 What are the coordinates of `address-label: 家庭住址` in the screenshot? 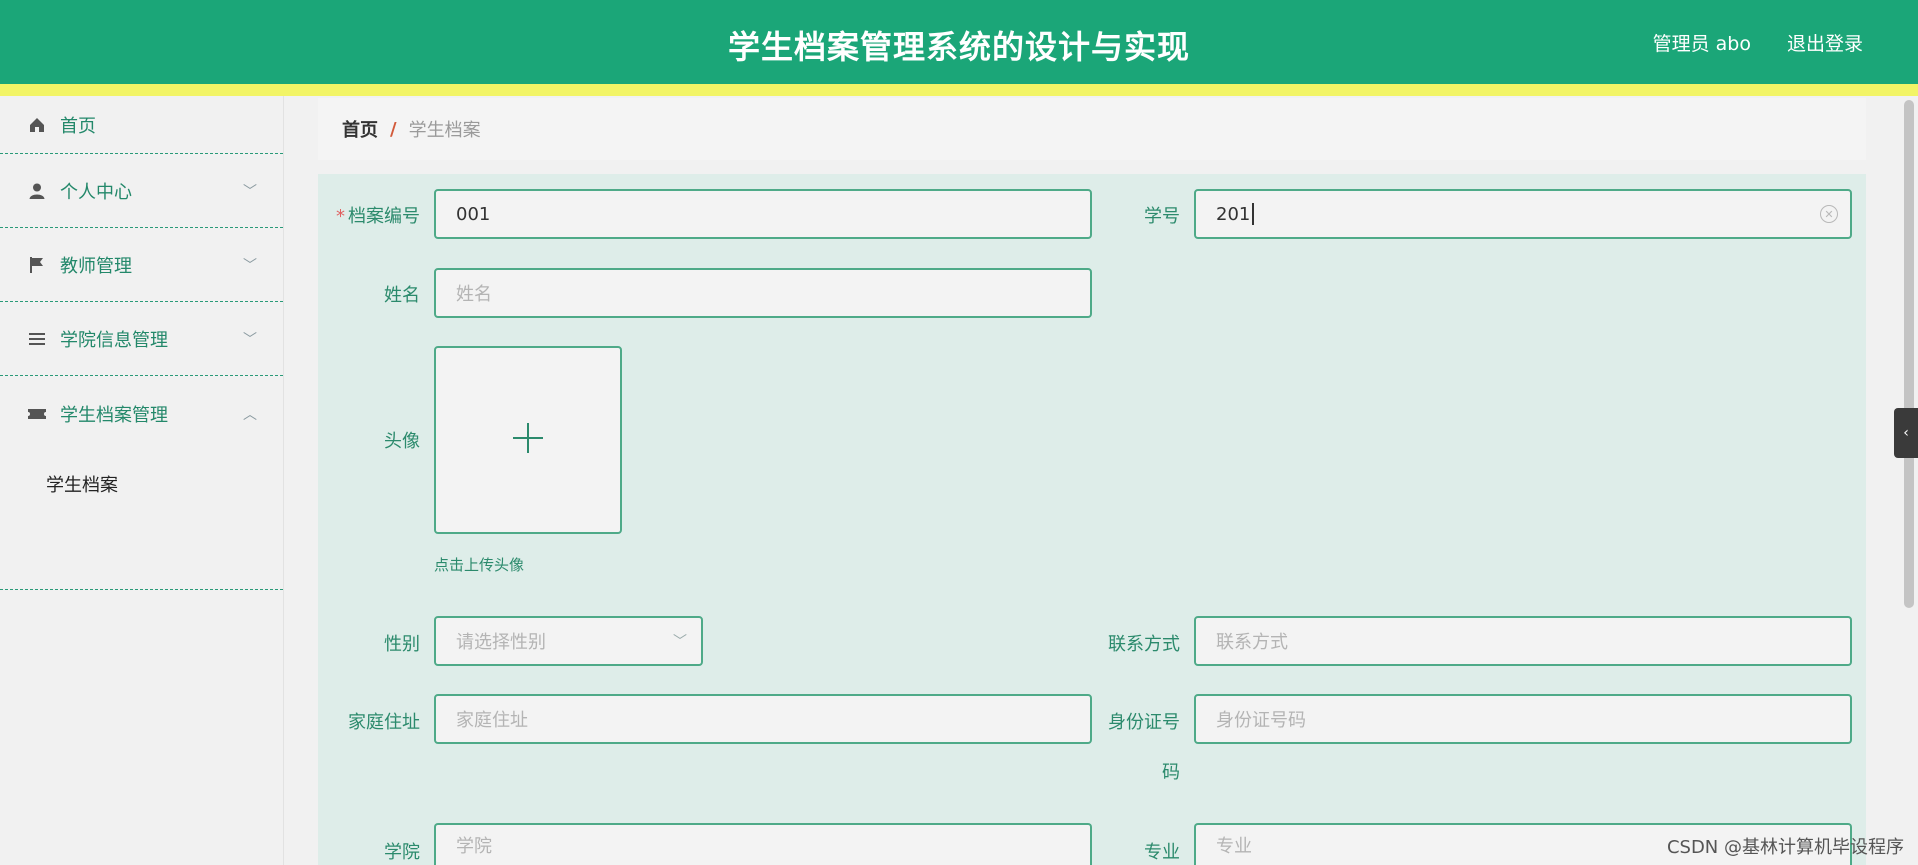 It's located at (384, 722).